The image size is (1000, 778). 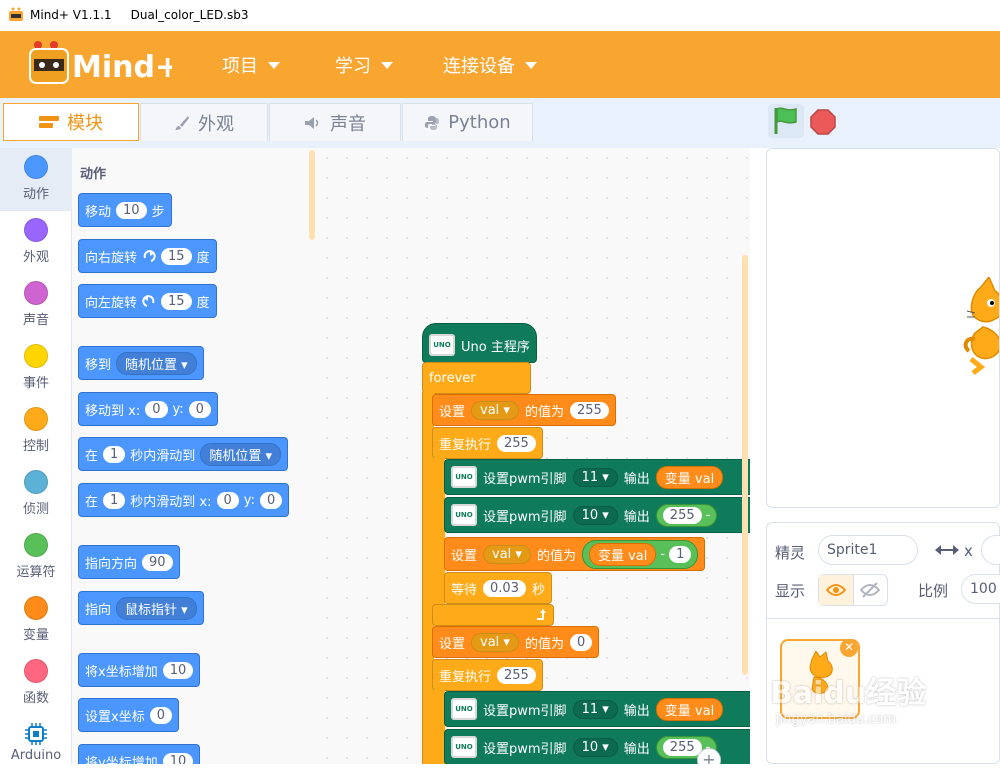 I want to click on repeat-end, so click(x=493, y=615).